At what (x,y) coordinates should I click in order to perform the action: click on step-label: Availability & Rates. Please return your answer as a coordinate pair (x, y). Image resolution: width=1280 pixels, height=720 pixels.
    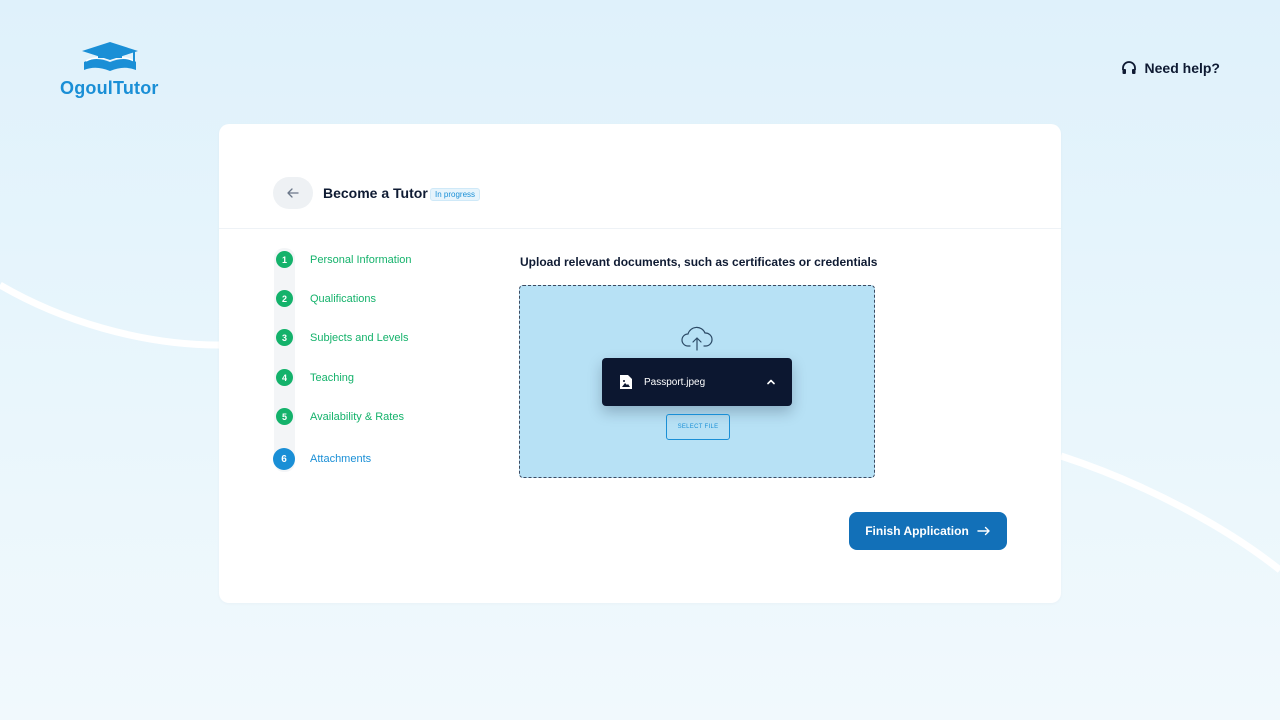
    Looking at the image, I should click on (357, 416).